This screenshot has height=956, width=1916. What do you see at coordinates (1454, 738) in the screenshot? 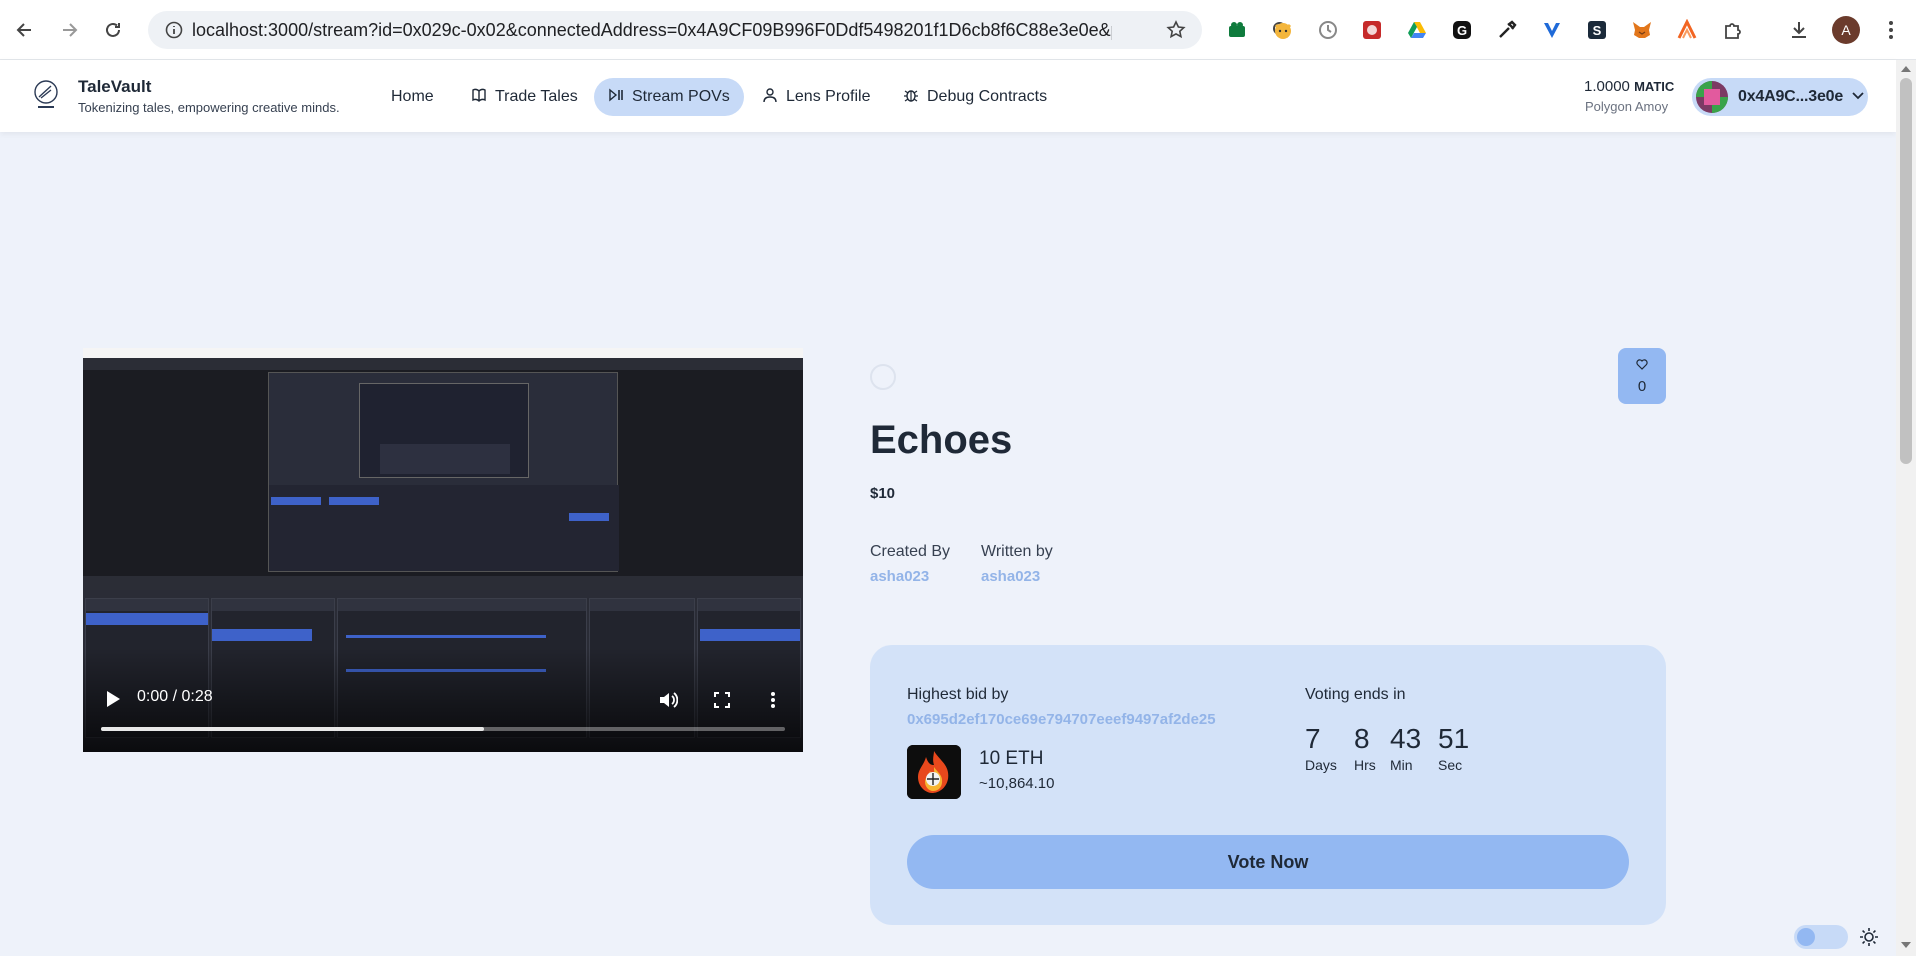
I see `countdown-seconds: 51` at bounding box center [1454, 738].